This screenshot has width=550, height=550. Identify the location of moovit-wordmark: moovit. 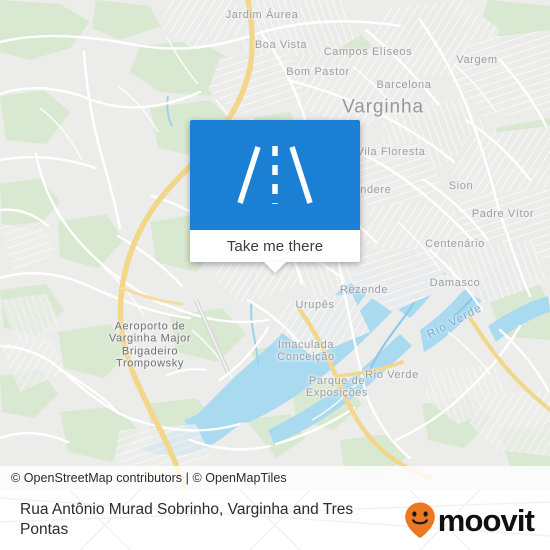
(486, 520).